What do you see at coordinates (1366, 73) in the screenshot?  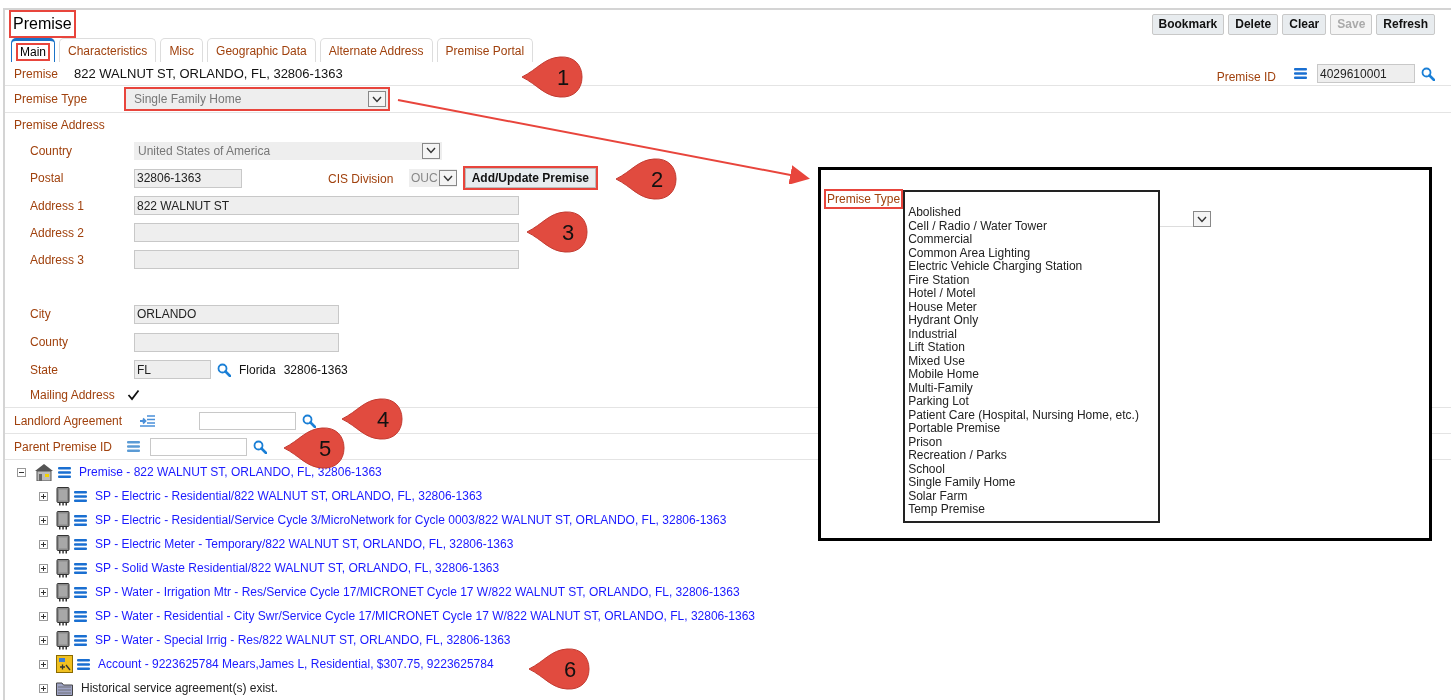 I see `premise-id-field: 4029610001` at bounding box center [1366, 73].